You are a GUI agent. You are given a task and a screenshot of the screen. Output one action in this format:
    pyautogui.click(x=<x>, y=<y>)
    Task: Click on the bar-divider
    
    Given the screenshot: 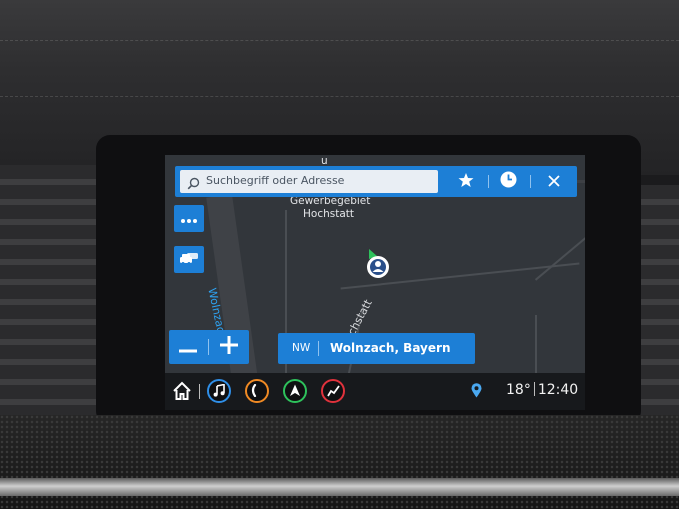 What is the action you would take?
    pyautogui.click(x=199, y=391)
    